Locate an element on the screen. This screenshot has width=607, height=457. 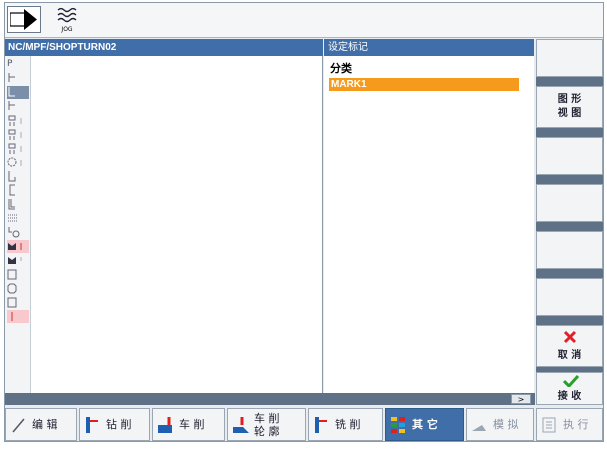
cancel-button: 取 消 is located at coordinates (569, 346).